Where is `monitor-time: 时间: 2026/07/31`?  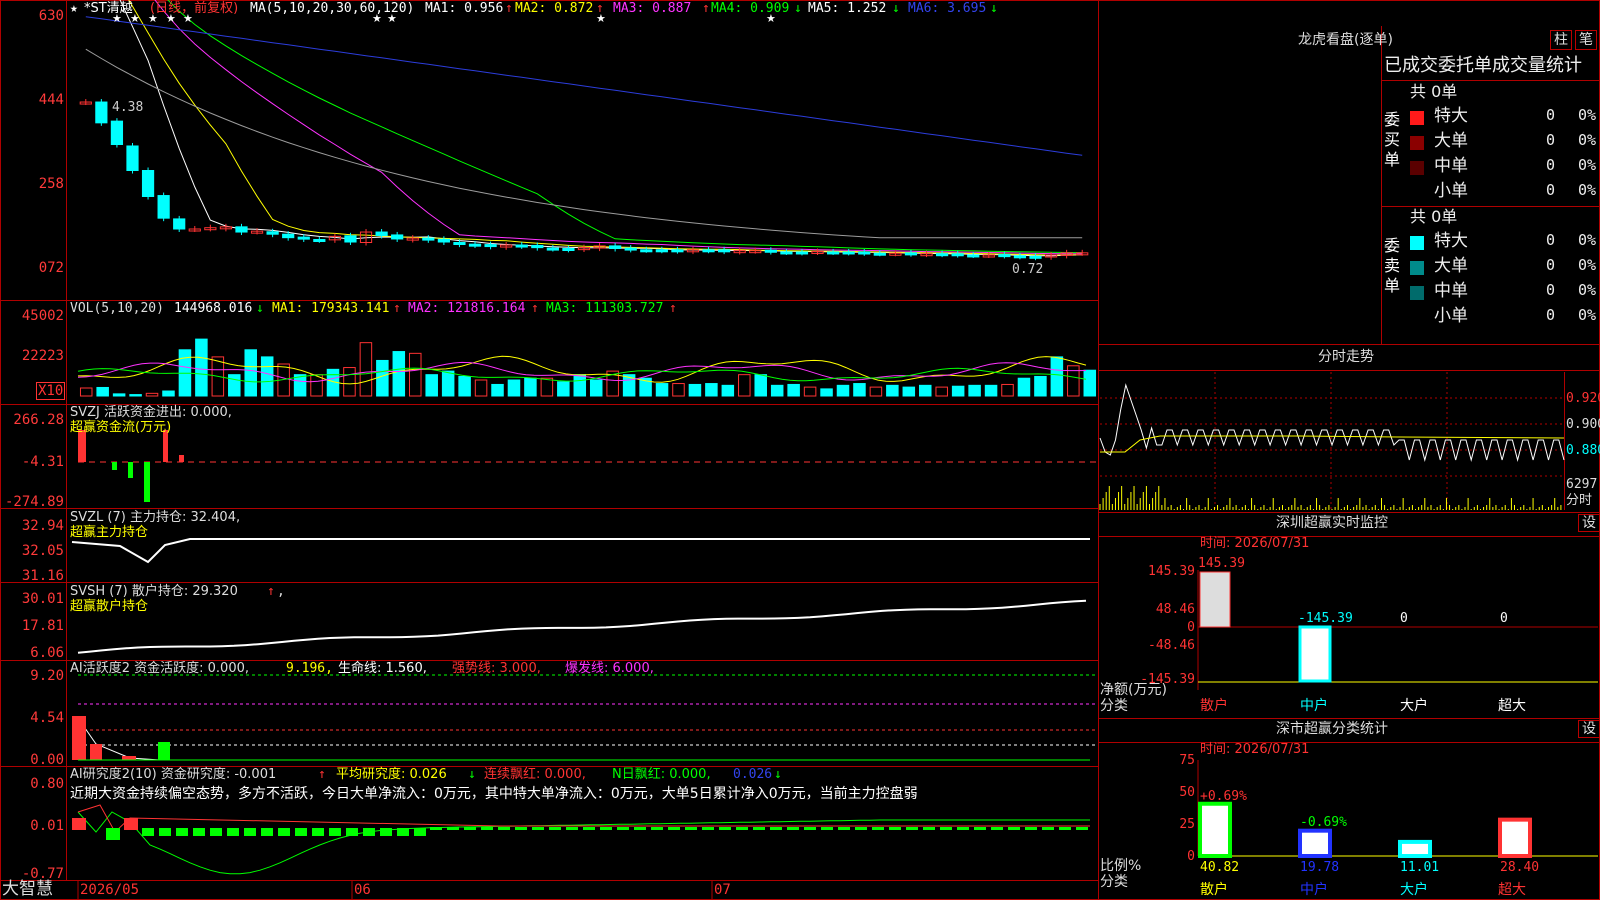 monitor-time: 时间: 2026/07/31 is located at coordinates (1255, 543).